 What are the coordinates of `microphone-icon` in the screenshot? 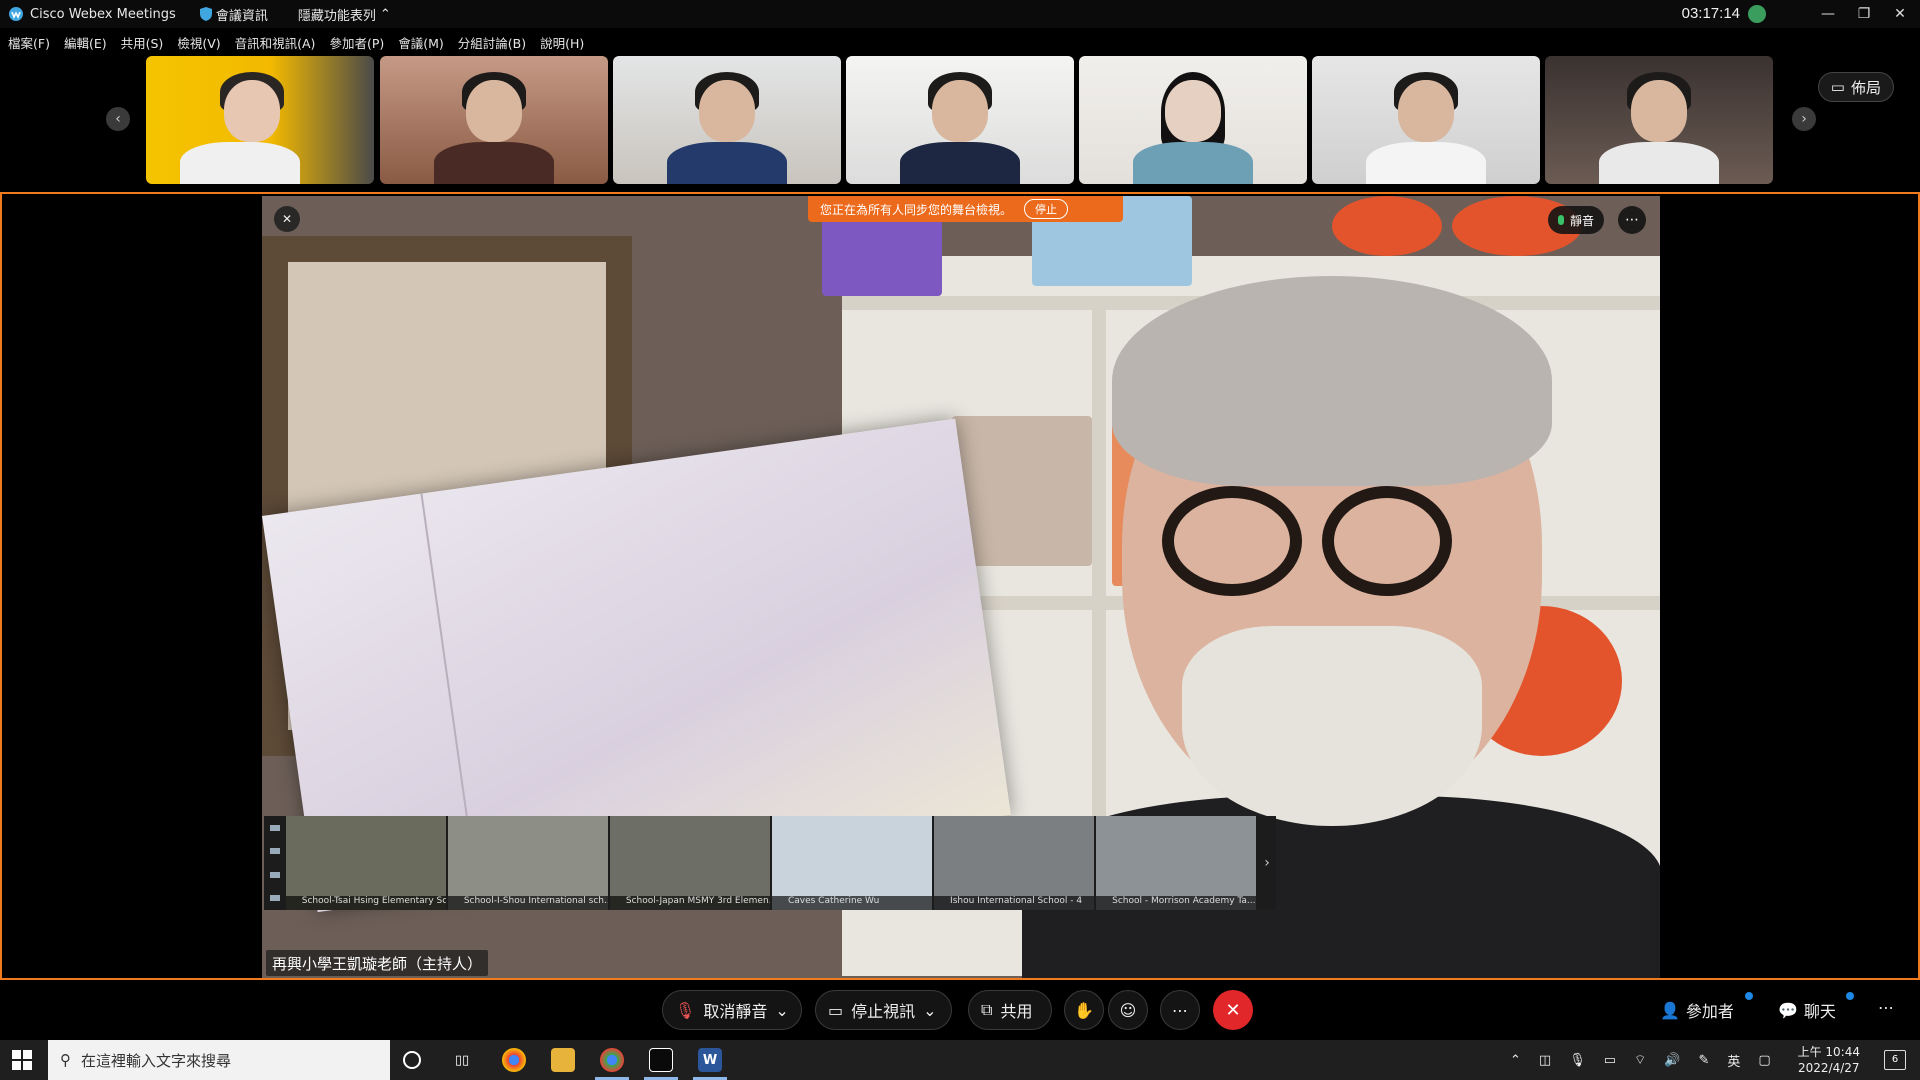 It's located at (1560, 220).